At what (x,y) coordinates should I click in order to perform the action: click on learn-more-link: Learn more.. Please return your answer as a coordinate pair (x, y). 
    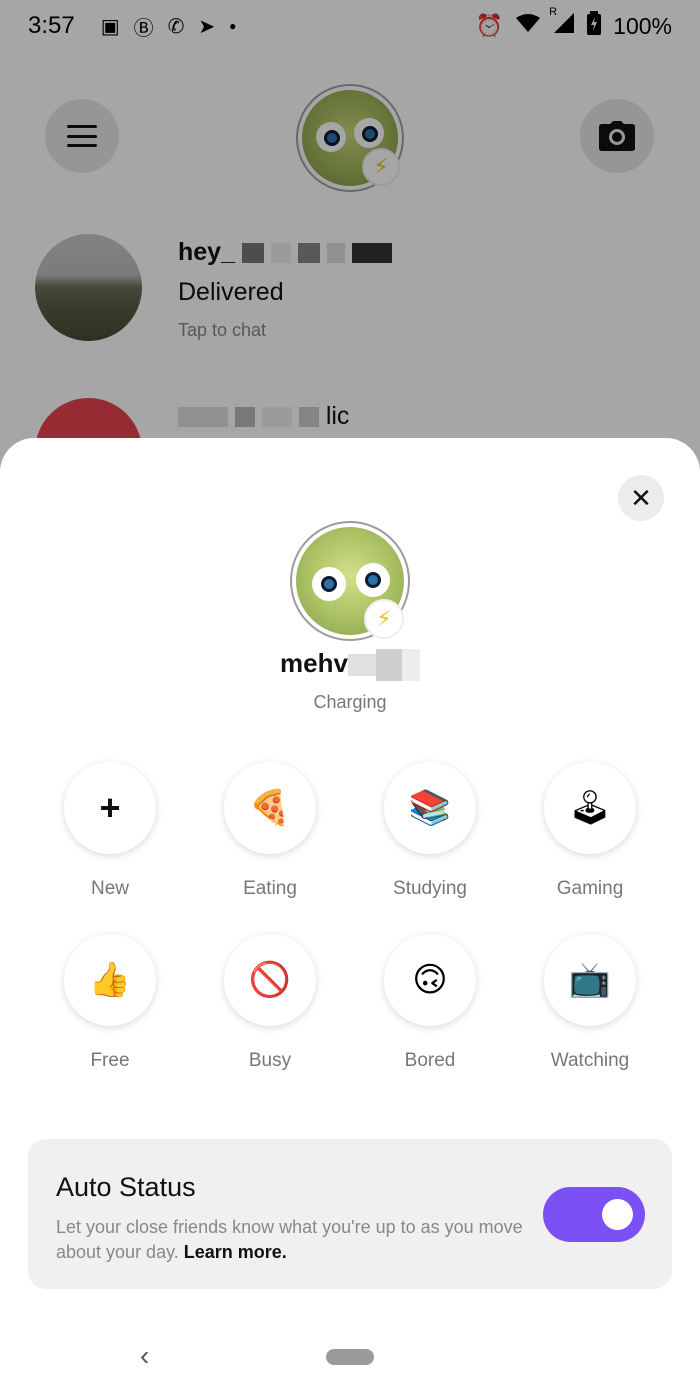
    Looking at the image, I should click on (235, 1252).